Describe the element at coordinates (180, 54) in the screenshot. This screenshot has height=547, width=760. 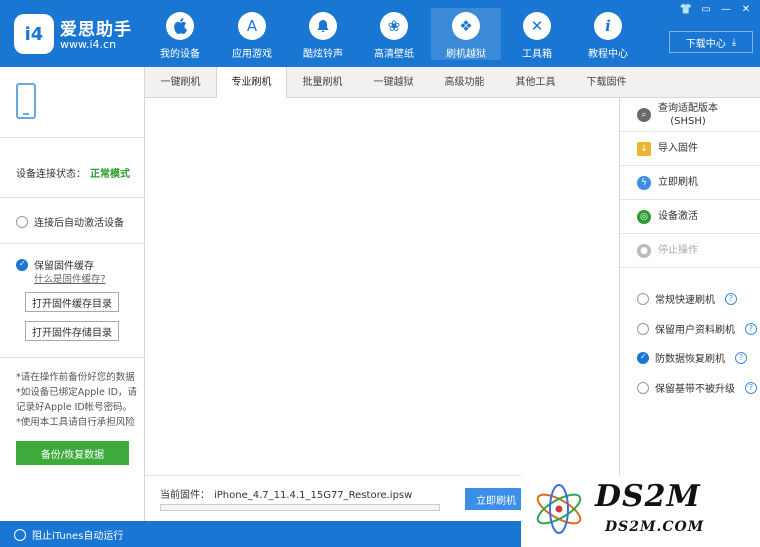
I see `nav-label: 我的设备` at that location.